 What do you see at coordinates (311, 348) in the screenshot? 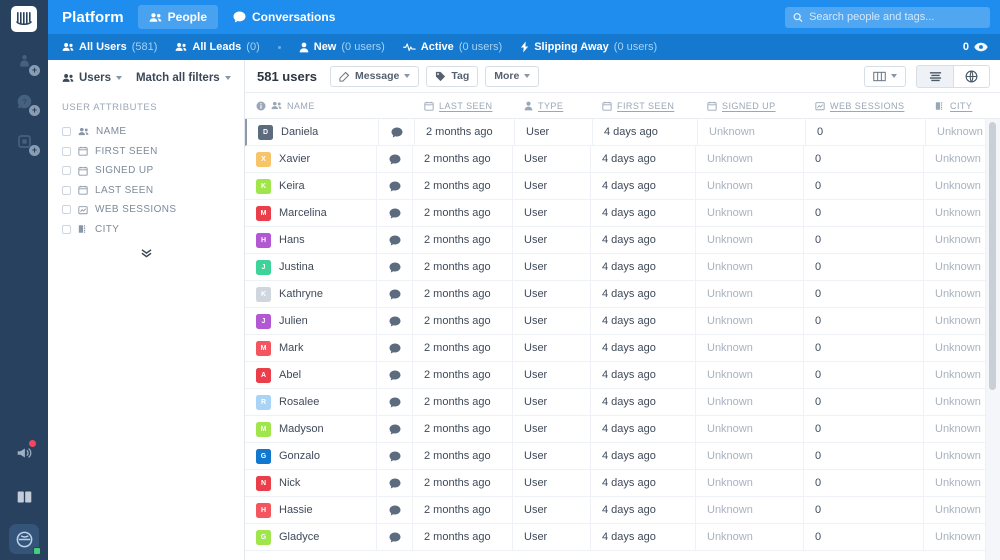
I see `cell-name: M Mark` at bounding box center [311, 348].